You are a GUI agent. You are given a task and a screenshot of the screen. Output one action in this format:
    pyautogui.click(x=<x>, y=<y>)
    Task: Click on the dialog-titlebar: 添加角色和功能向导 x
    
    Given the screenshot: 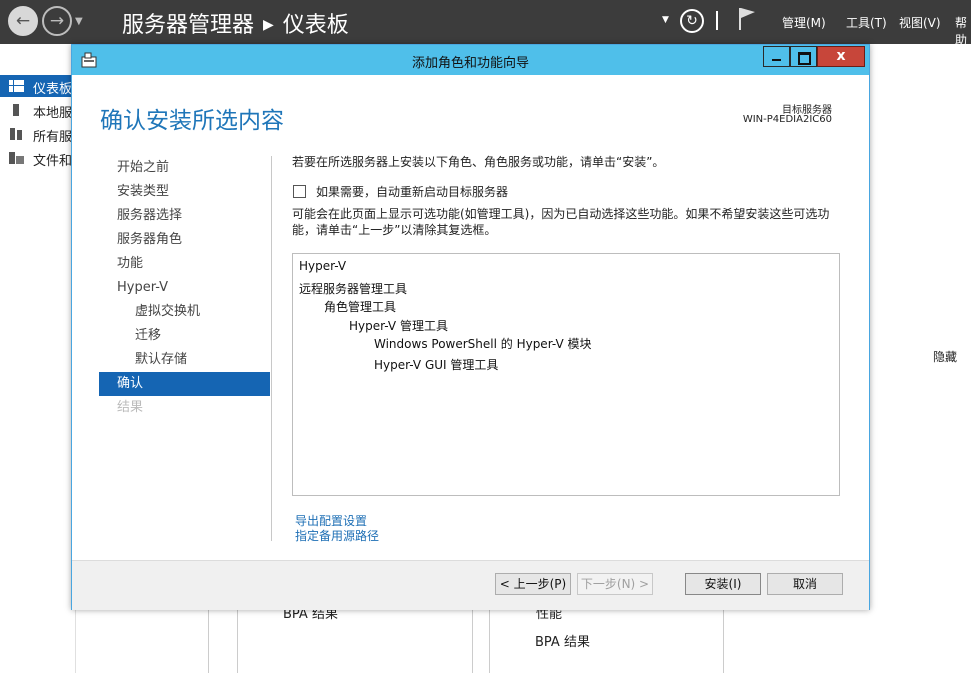 What is the action you would take?
    pyautogui.click(x=470, y=60)
    